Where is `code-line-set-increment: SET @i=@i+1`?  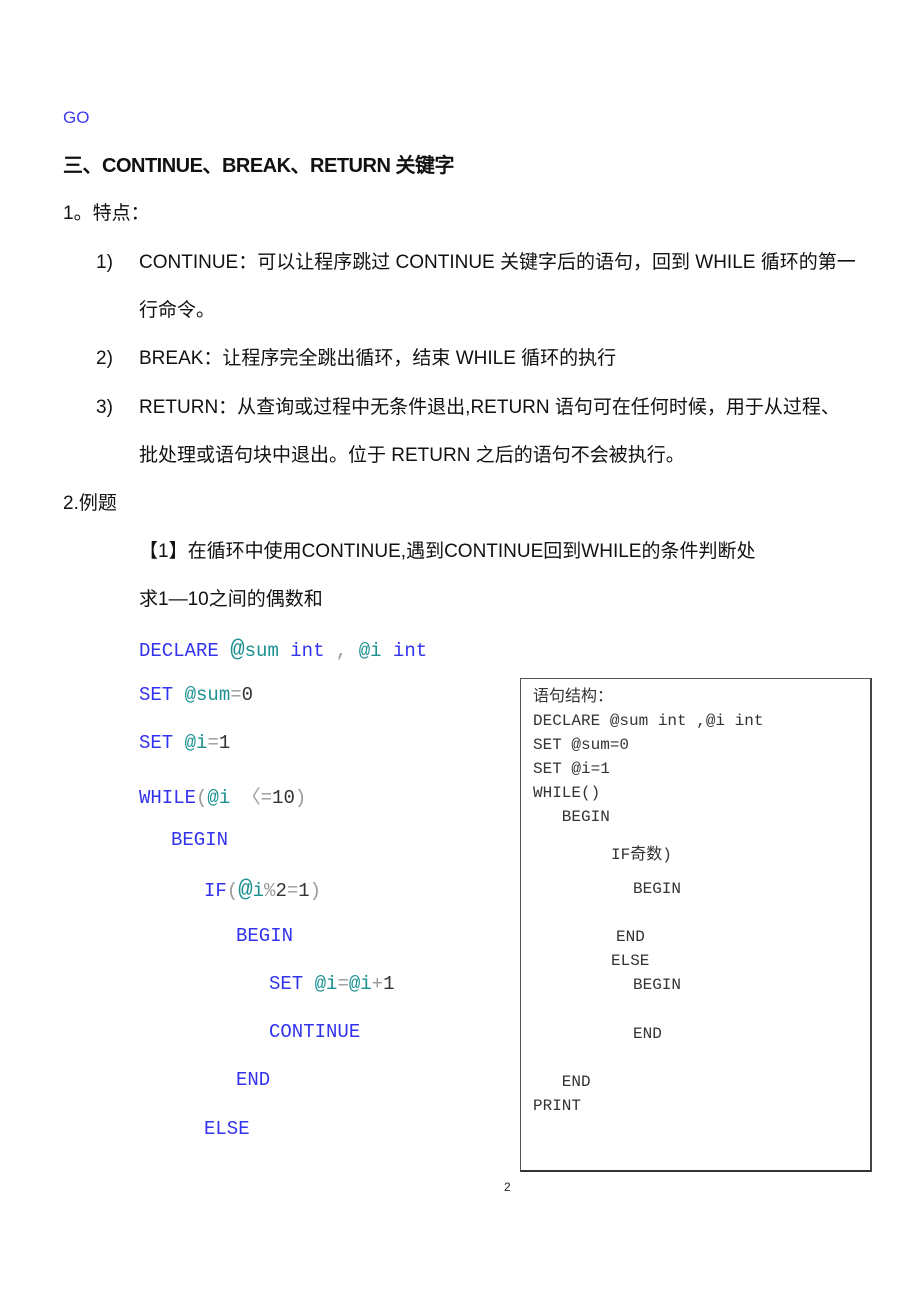 code-line-set-increment: SET @i=@i+1 is located at coordinates (331, 984).